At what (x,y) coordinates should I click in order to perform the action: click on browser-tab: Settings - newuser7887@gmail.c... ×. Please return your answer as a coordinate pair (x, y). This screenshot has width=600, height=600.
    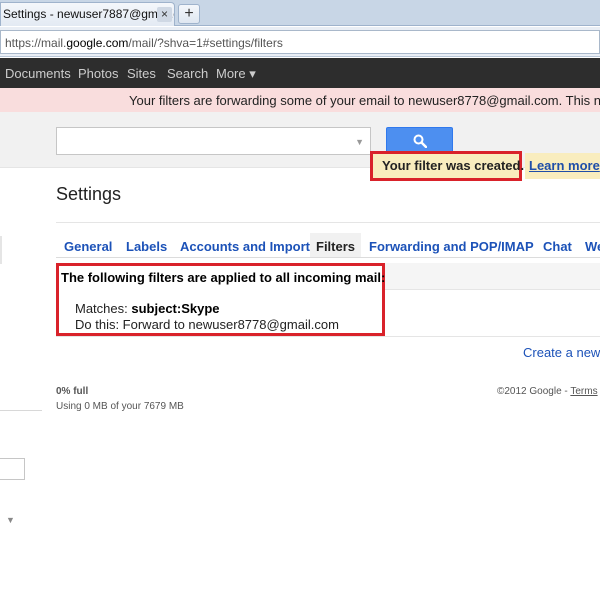
    Looking at the image, I should click on (87, 14).